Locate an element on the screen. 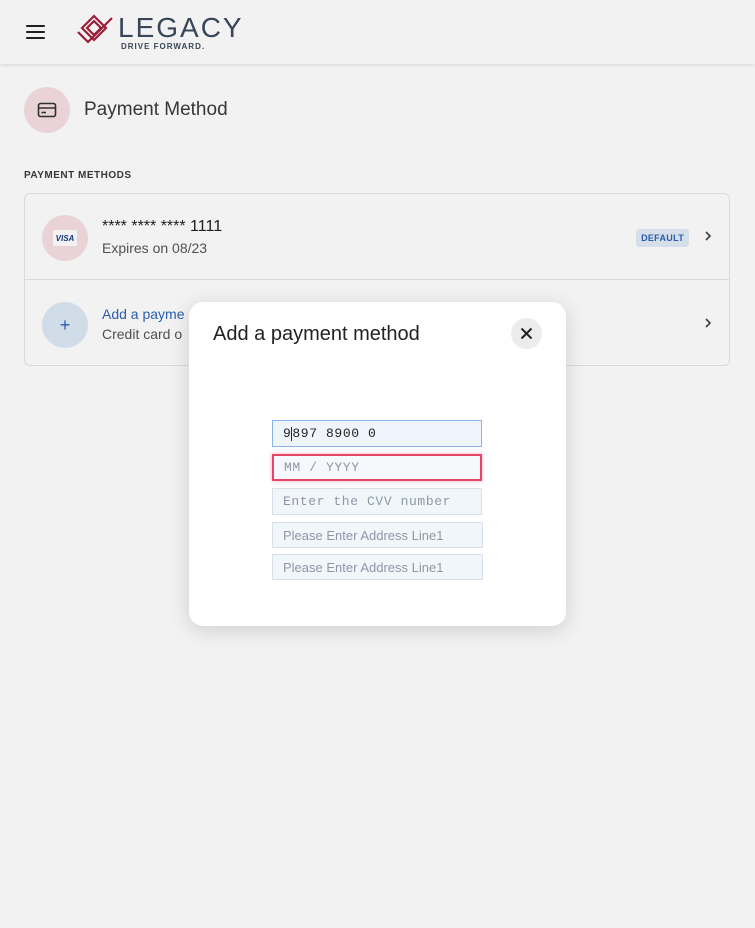  address-line2-input: Please Enter Address Line1 is located at coordinates (377, 567).